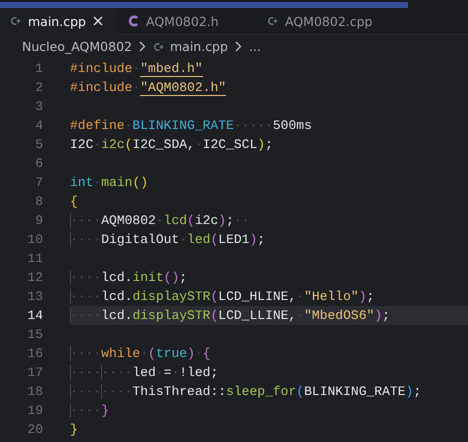 Image resolution: width=468 pixels, height=442 pixels. Describe the element at coordinates (34, 277) in the screenshot. I see `line-number: 12` at that location.